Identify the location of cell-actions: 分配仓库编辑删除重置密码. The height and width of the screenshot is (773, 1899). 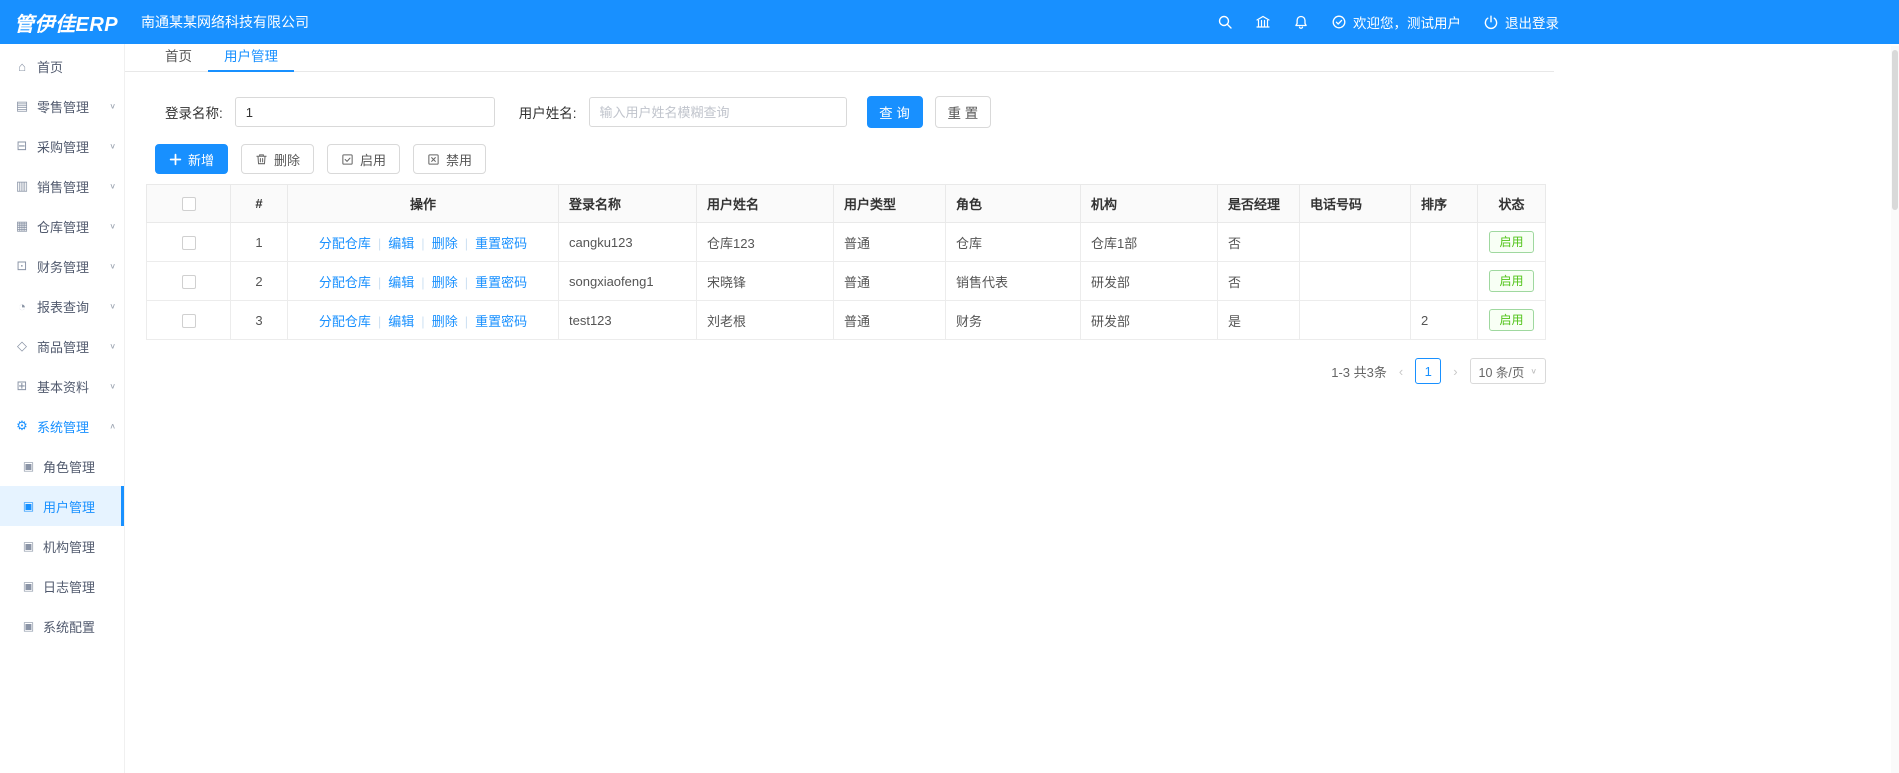
(423, 281).